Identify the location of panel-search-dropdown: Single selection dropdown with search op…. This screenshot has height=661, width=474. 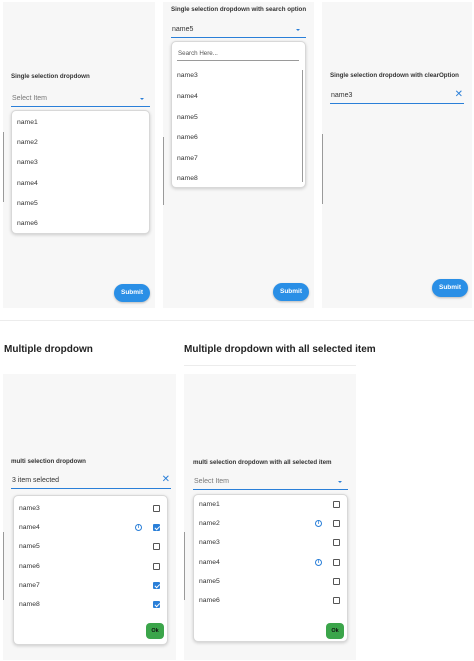
(238, 155).